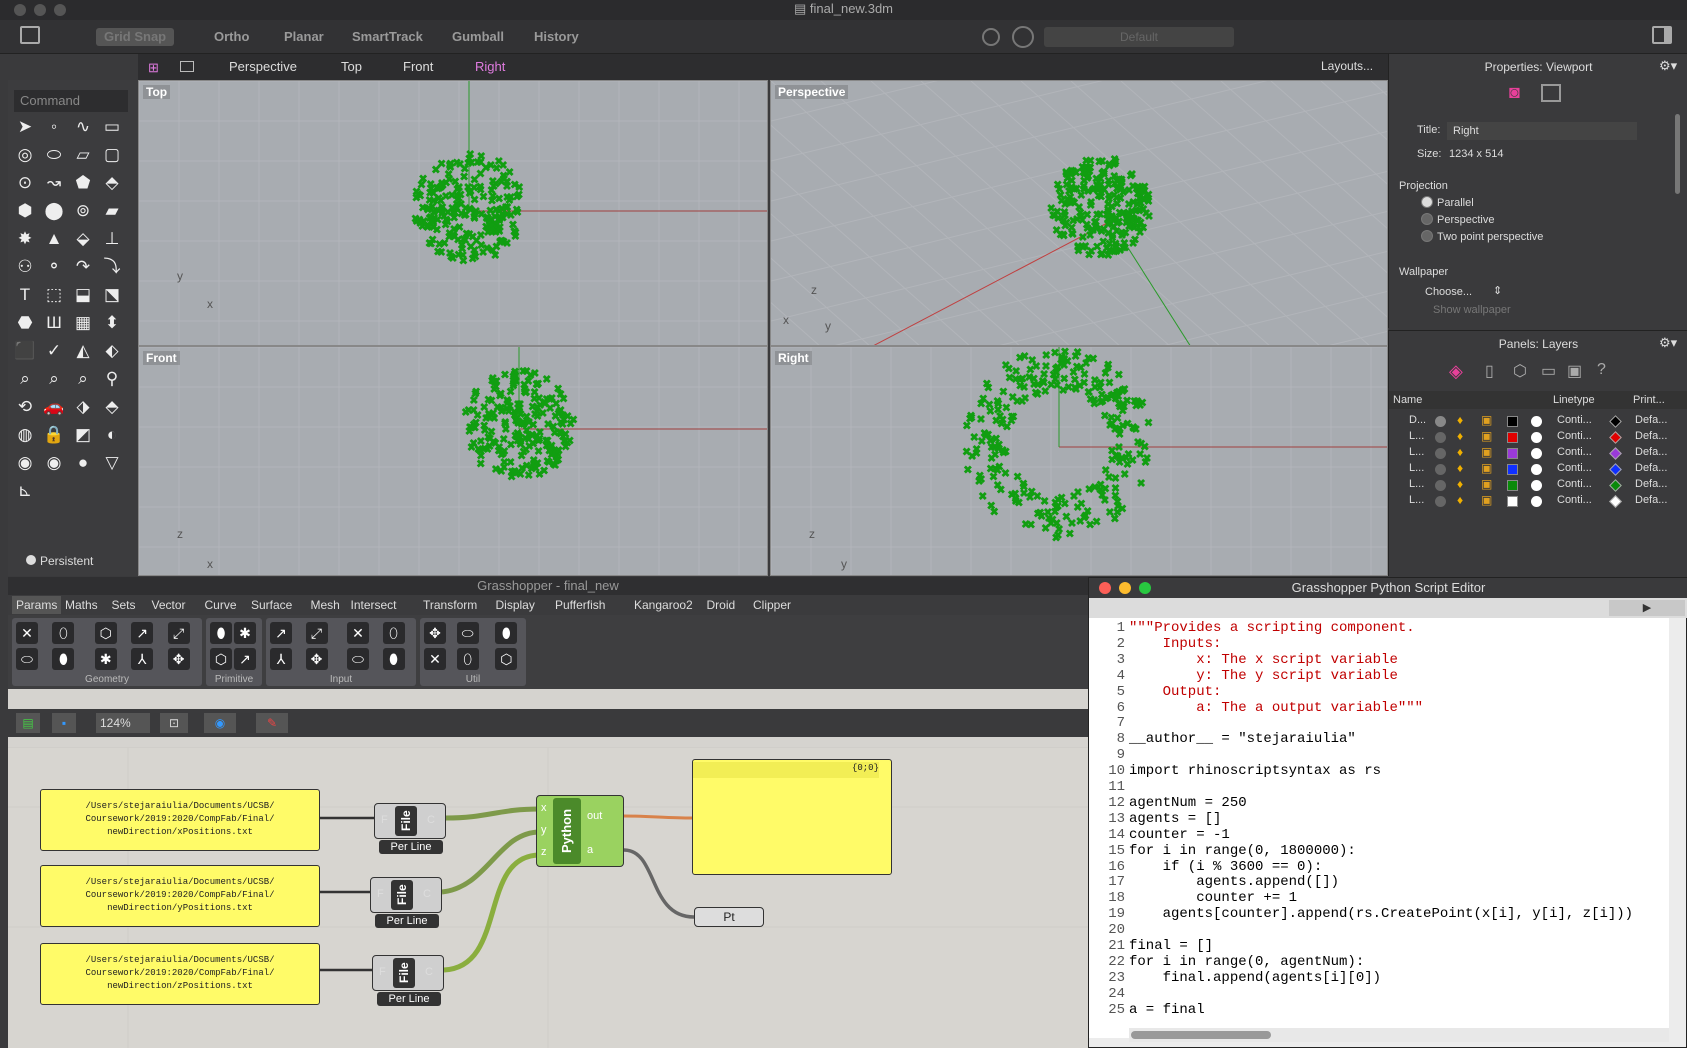  What do you see at coordinates (54, 127) in the screenshot?
I see `tool-icon-1: ◦` at bounding box center [54, 127].